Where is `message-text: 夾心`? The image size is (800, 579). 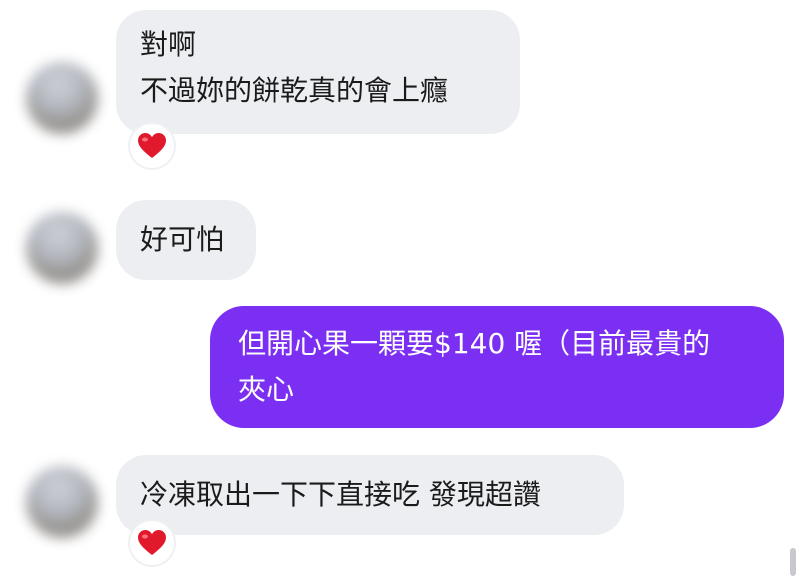
message-text: 夾心 is located at coordinates (266, 389).